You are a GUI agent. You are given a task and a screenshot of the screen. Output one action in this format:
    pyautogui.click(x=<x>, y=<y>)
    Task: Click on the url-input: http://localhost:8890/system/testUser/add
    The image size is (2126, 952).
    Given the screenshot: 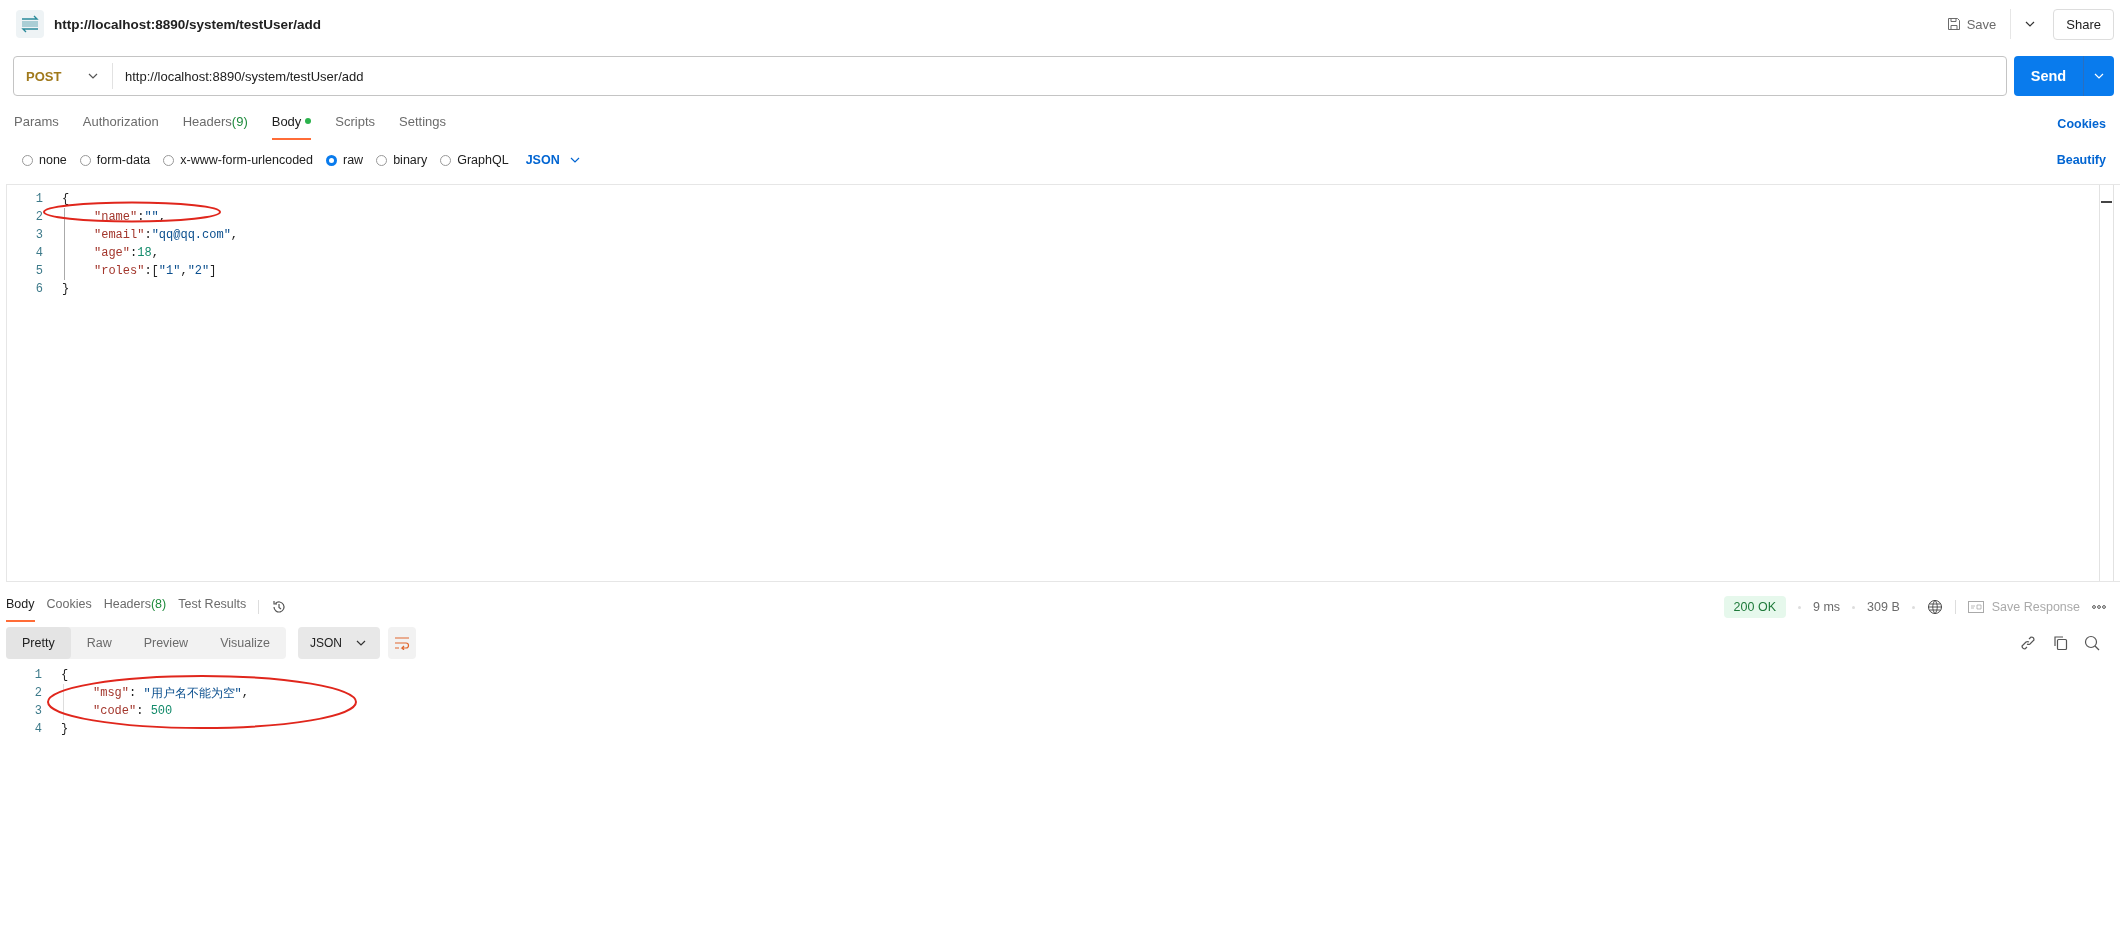 What is the action you would take?
    pyautogui.click(x=244, y=76)
    